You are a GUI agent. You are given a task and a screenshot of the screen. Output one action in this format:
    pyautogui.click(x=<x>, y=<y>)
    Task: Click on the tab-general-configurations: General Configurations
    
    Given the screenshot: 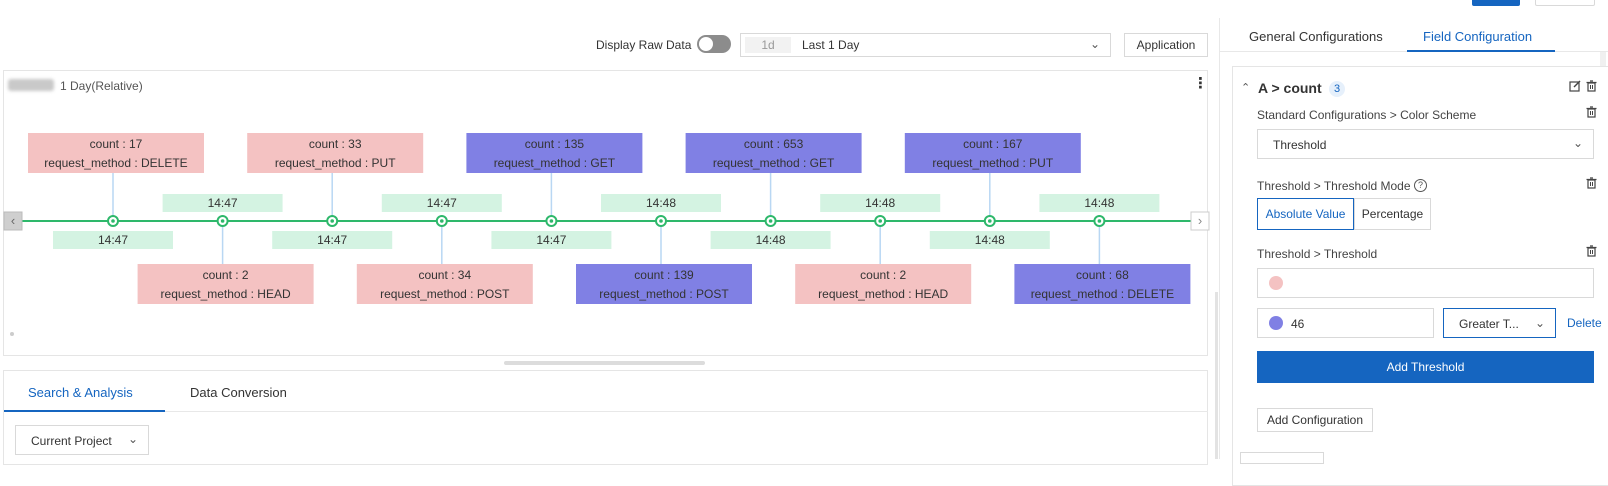 What is the action you would take?
    pyautogui.click(x=1316, y=36)
    